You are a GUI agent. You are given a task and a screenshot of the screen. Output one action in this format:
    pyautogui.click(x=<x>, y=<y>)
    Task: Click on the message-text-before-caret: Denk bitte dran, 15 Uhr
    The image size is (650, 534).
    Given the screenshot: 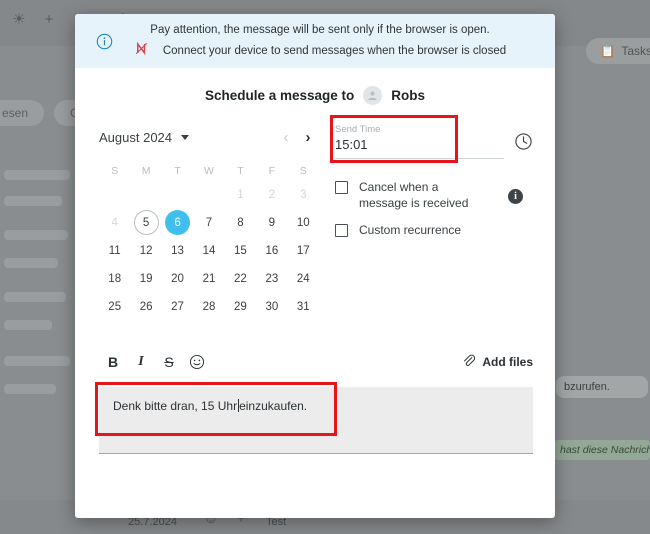 What is the action you would take?
    pyautogui.click(x=175, y=406)
    